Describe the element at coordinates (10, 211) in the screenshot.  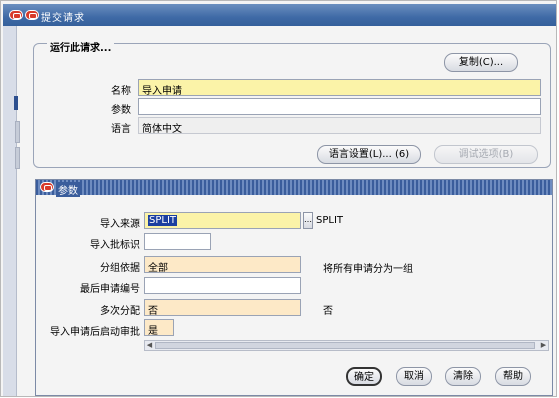
I see `left-rail` at that location.